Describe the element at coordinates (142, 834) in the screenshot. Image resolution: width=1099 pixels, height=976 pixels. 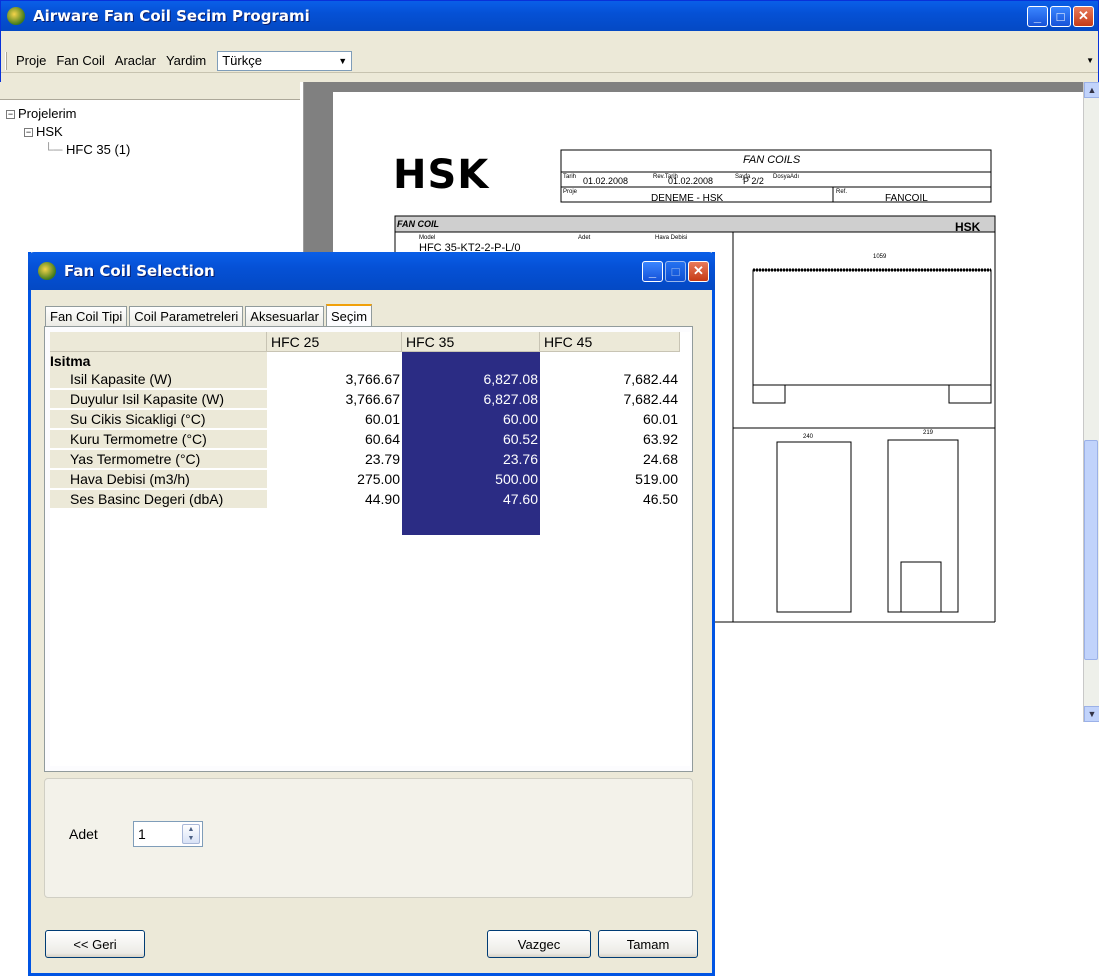
I see `adet-value: 1` at that location.